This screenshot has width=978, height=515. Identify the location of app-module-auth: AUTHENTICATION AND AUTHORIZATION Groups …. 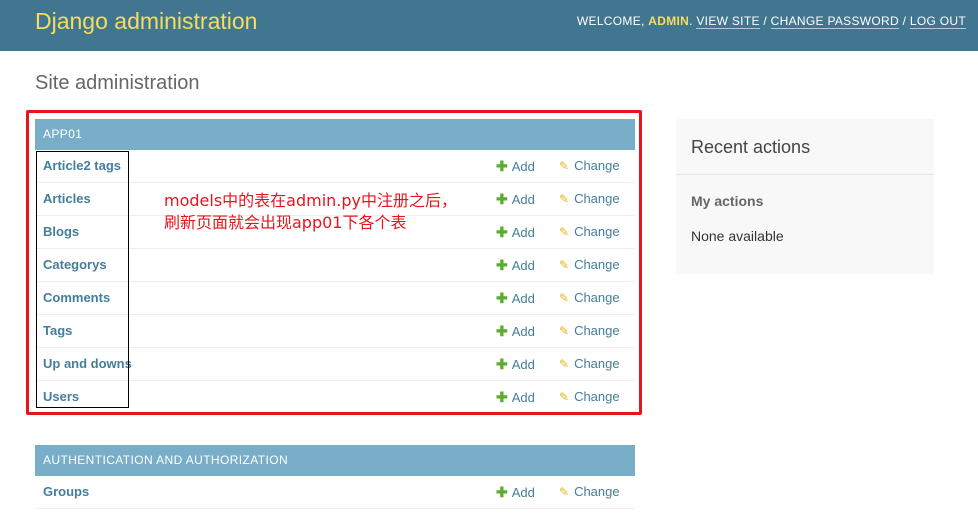
(335, 477).